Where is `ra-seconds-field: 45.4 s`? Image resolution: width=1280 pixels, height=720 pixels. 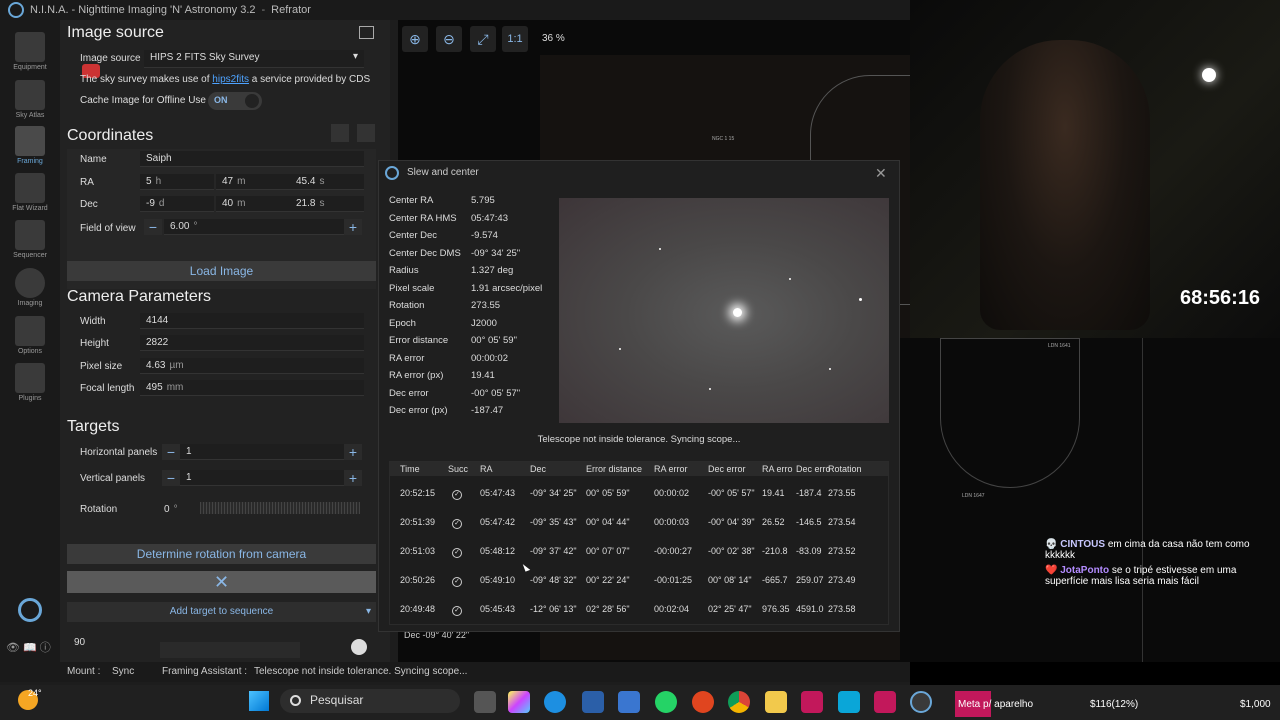
ra-seconds-field: 45.4 s is located at coordinates (327, 182).